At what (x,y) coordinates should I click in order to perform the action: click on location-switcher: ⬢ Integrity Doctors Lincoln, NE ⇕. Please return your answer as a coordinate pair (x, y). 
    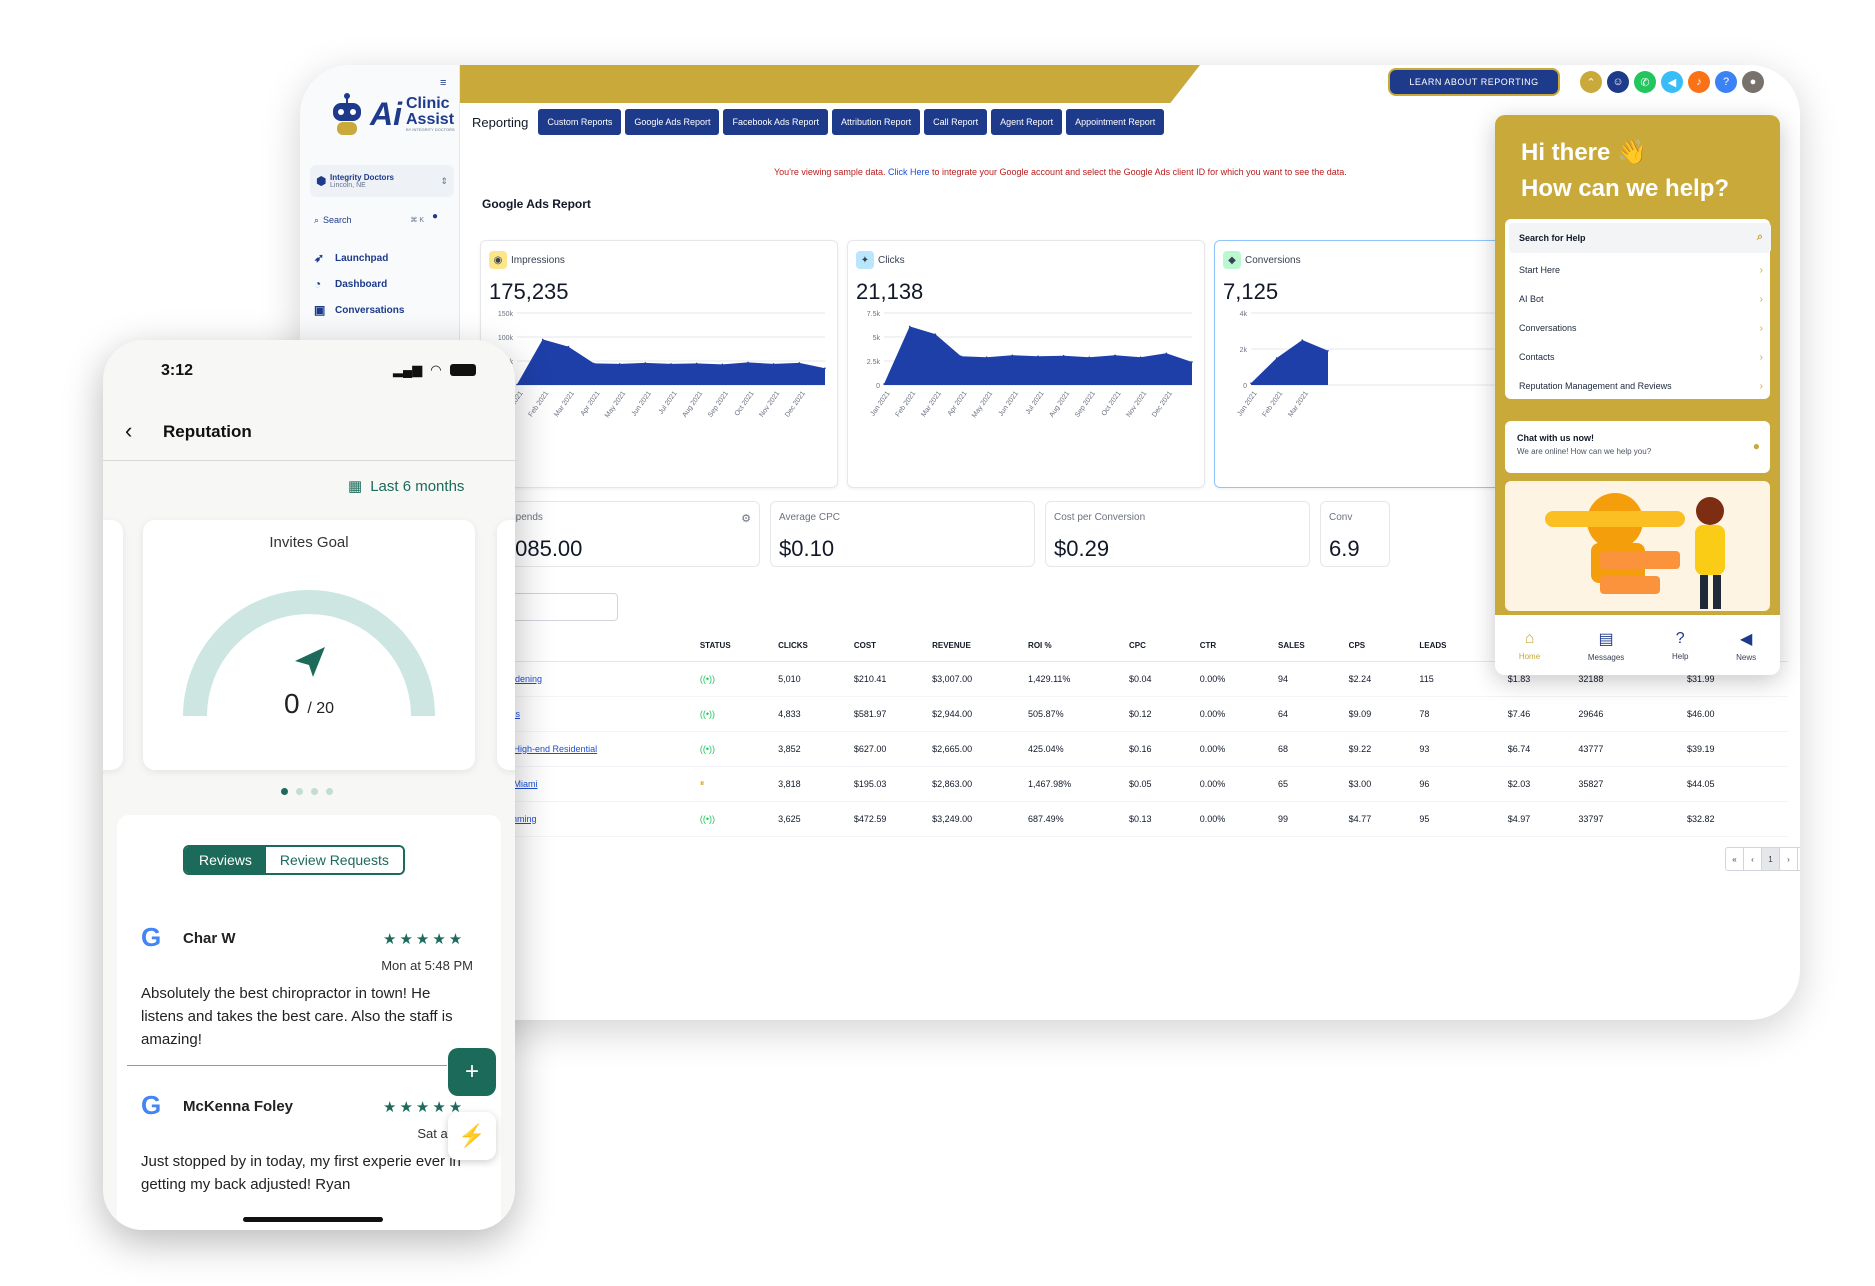
    Looking at the image, I should click on (382, 181).